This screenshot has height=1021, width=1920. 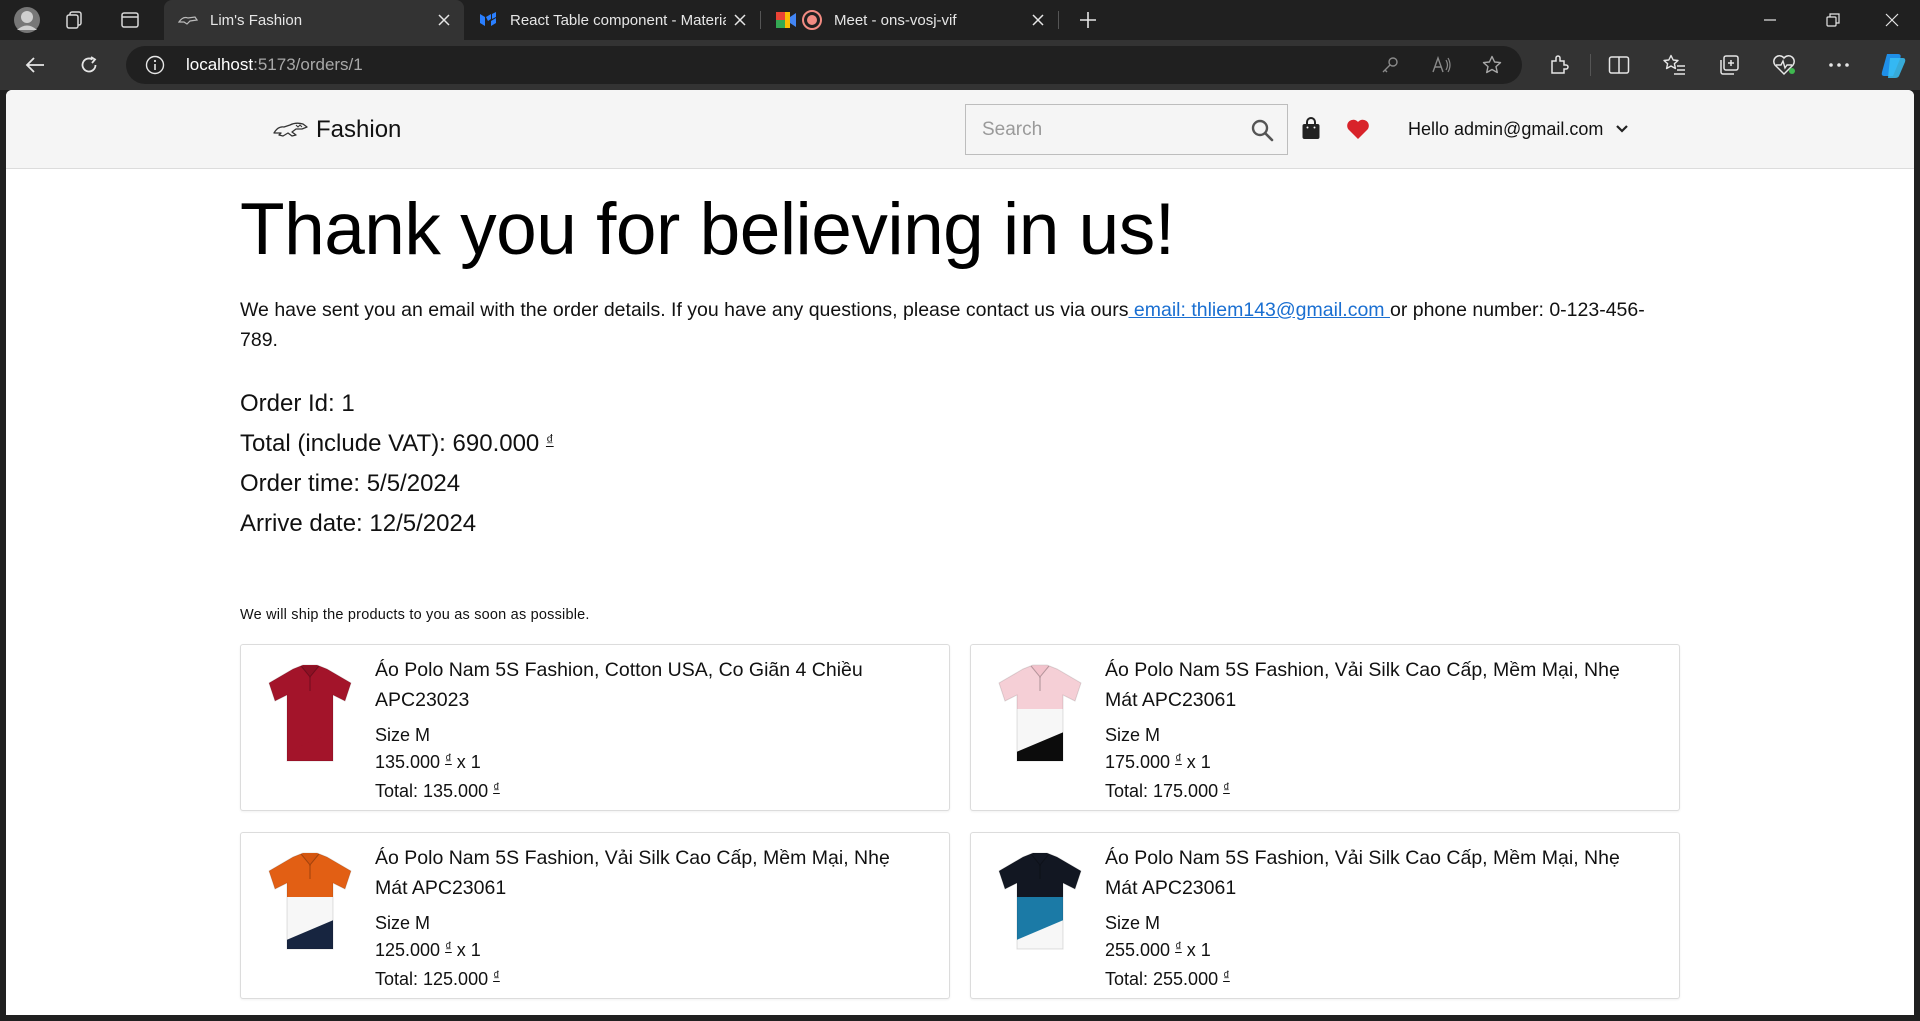 I want to click on heart-icon, so click(x=1358, y=129).